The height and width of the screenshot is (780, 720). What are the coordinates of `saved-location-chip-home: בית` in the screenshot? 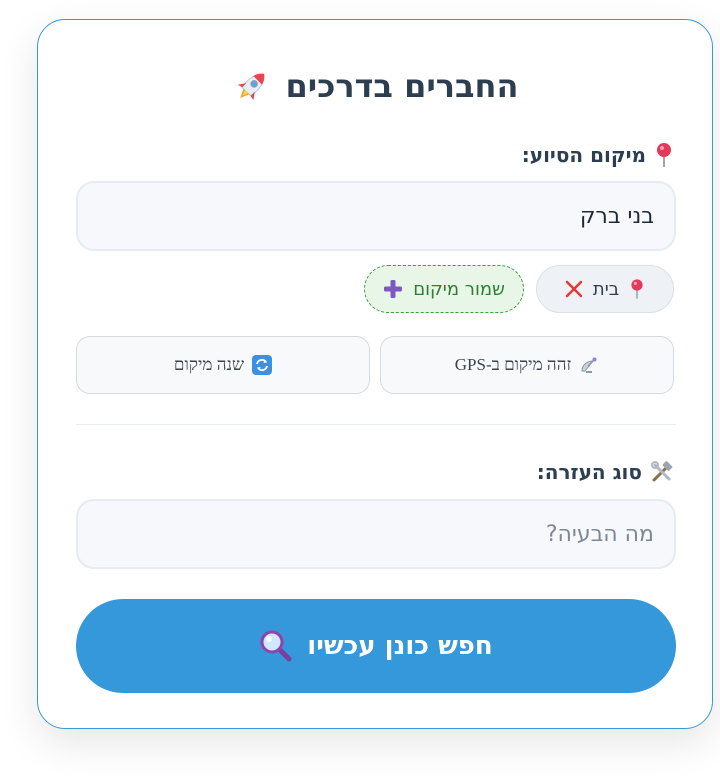 It's located at (605, 289).